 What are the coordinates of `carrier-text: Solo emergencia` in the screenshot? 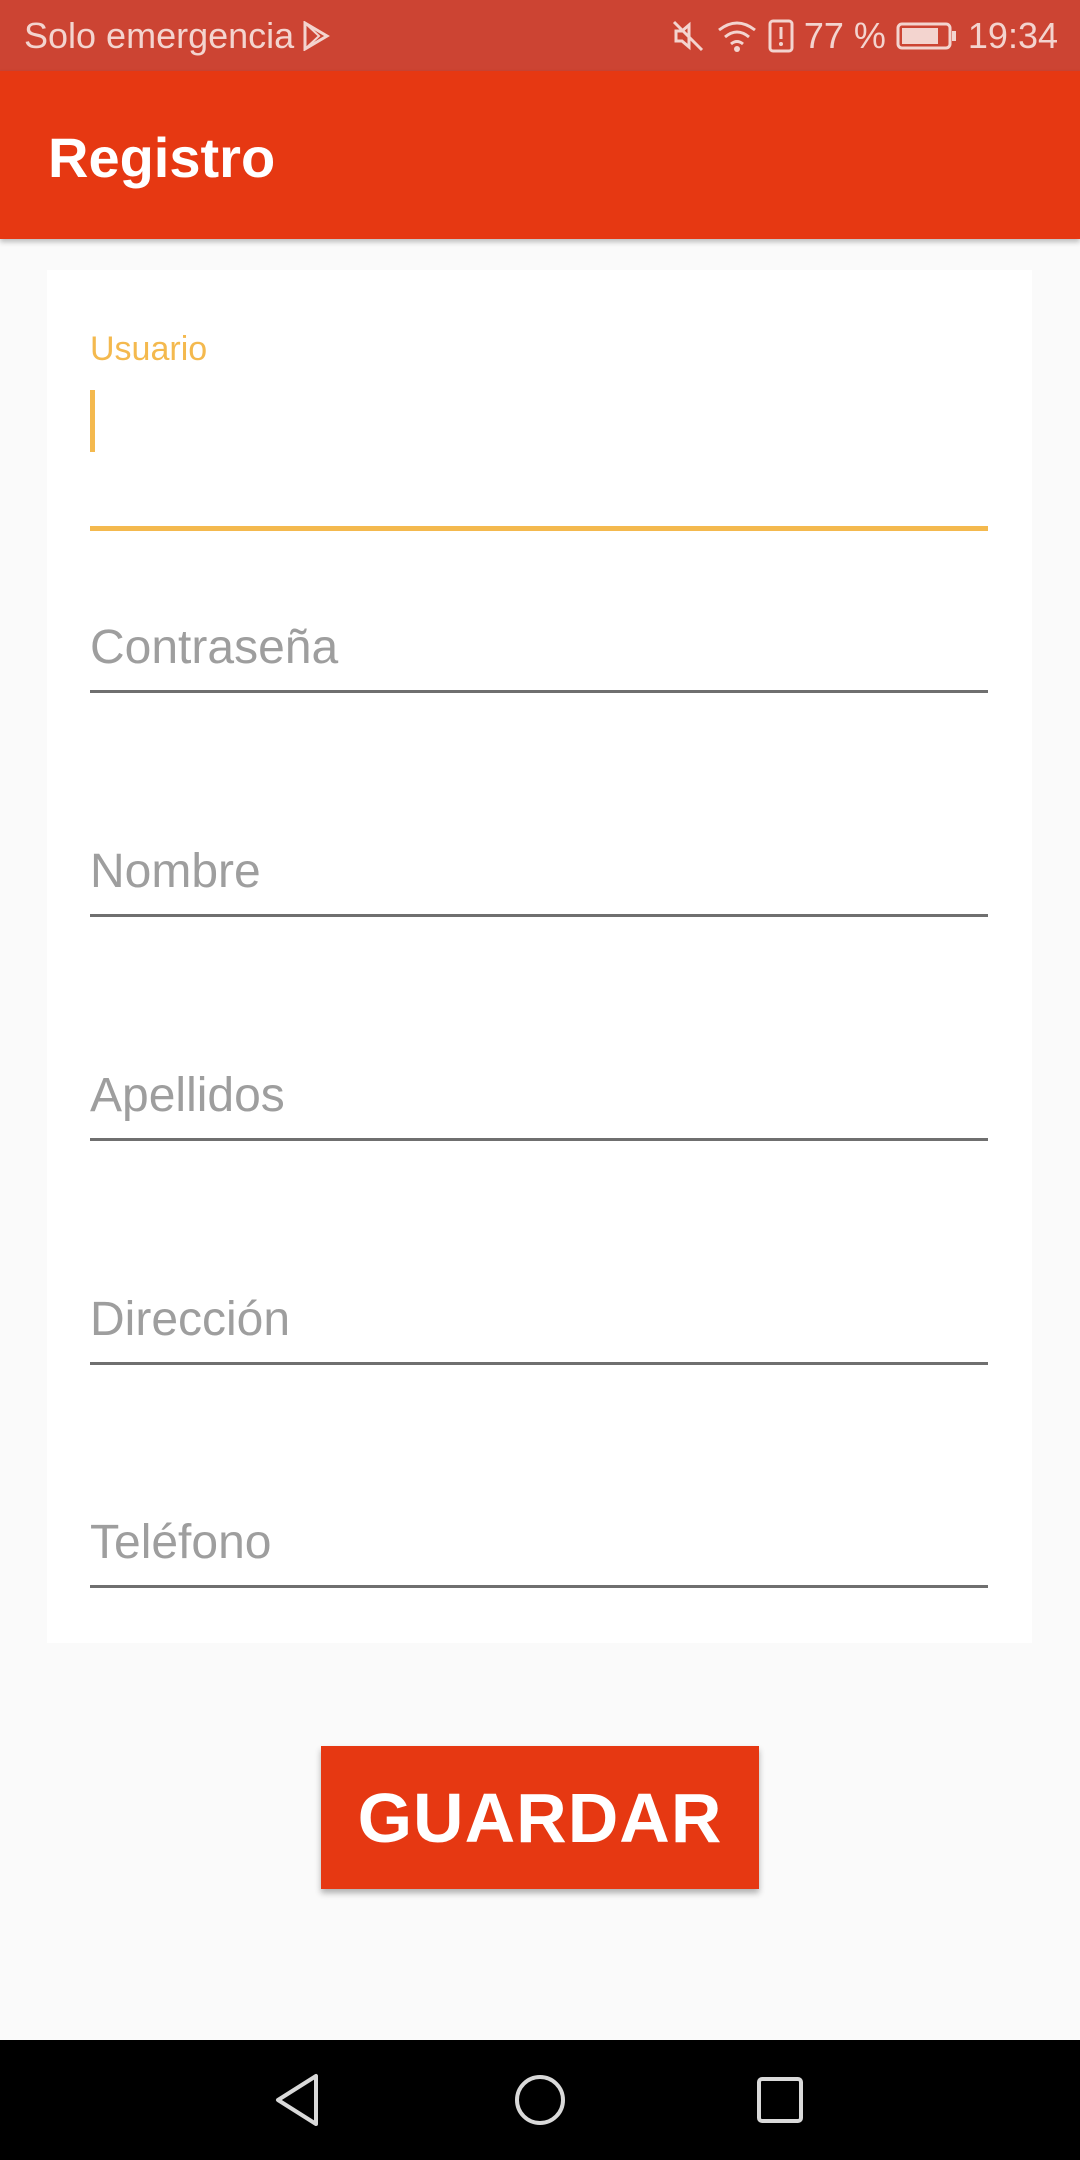 It's located at (159, 35).